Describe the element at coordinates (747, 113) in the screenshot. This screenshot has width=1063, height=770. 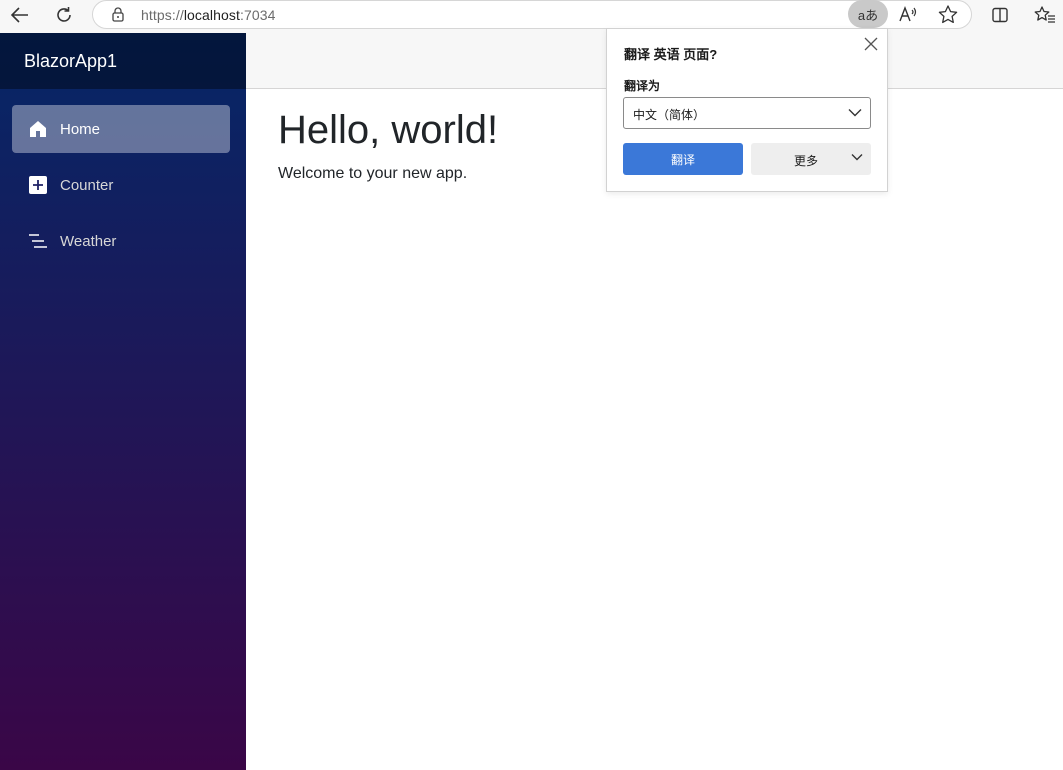
I see `language-select: 中文（简体）` at that location.